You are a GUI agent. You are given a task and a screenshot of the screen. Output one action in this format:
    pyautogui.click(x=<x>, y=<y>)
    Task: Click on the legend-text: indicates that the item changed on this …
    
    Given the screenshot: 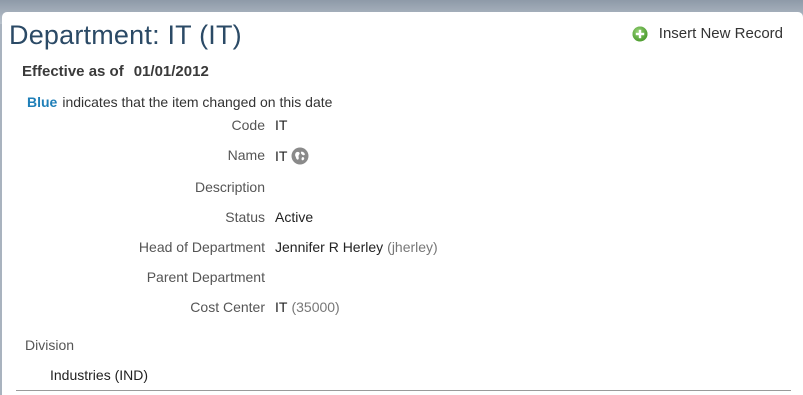 What is the action you would take?
    pyautogui.click(x=197, y=102)
    